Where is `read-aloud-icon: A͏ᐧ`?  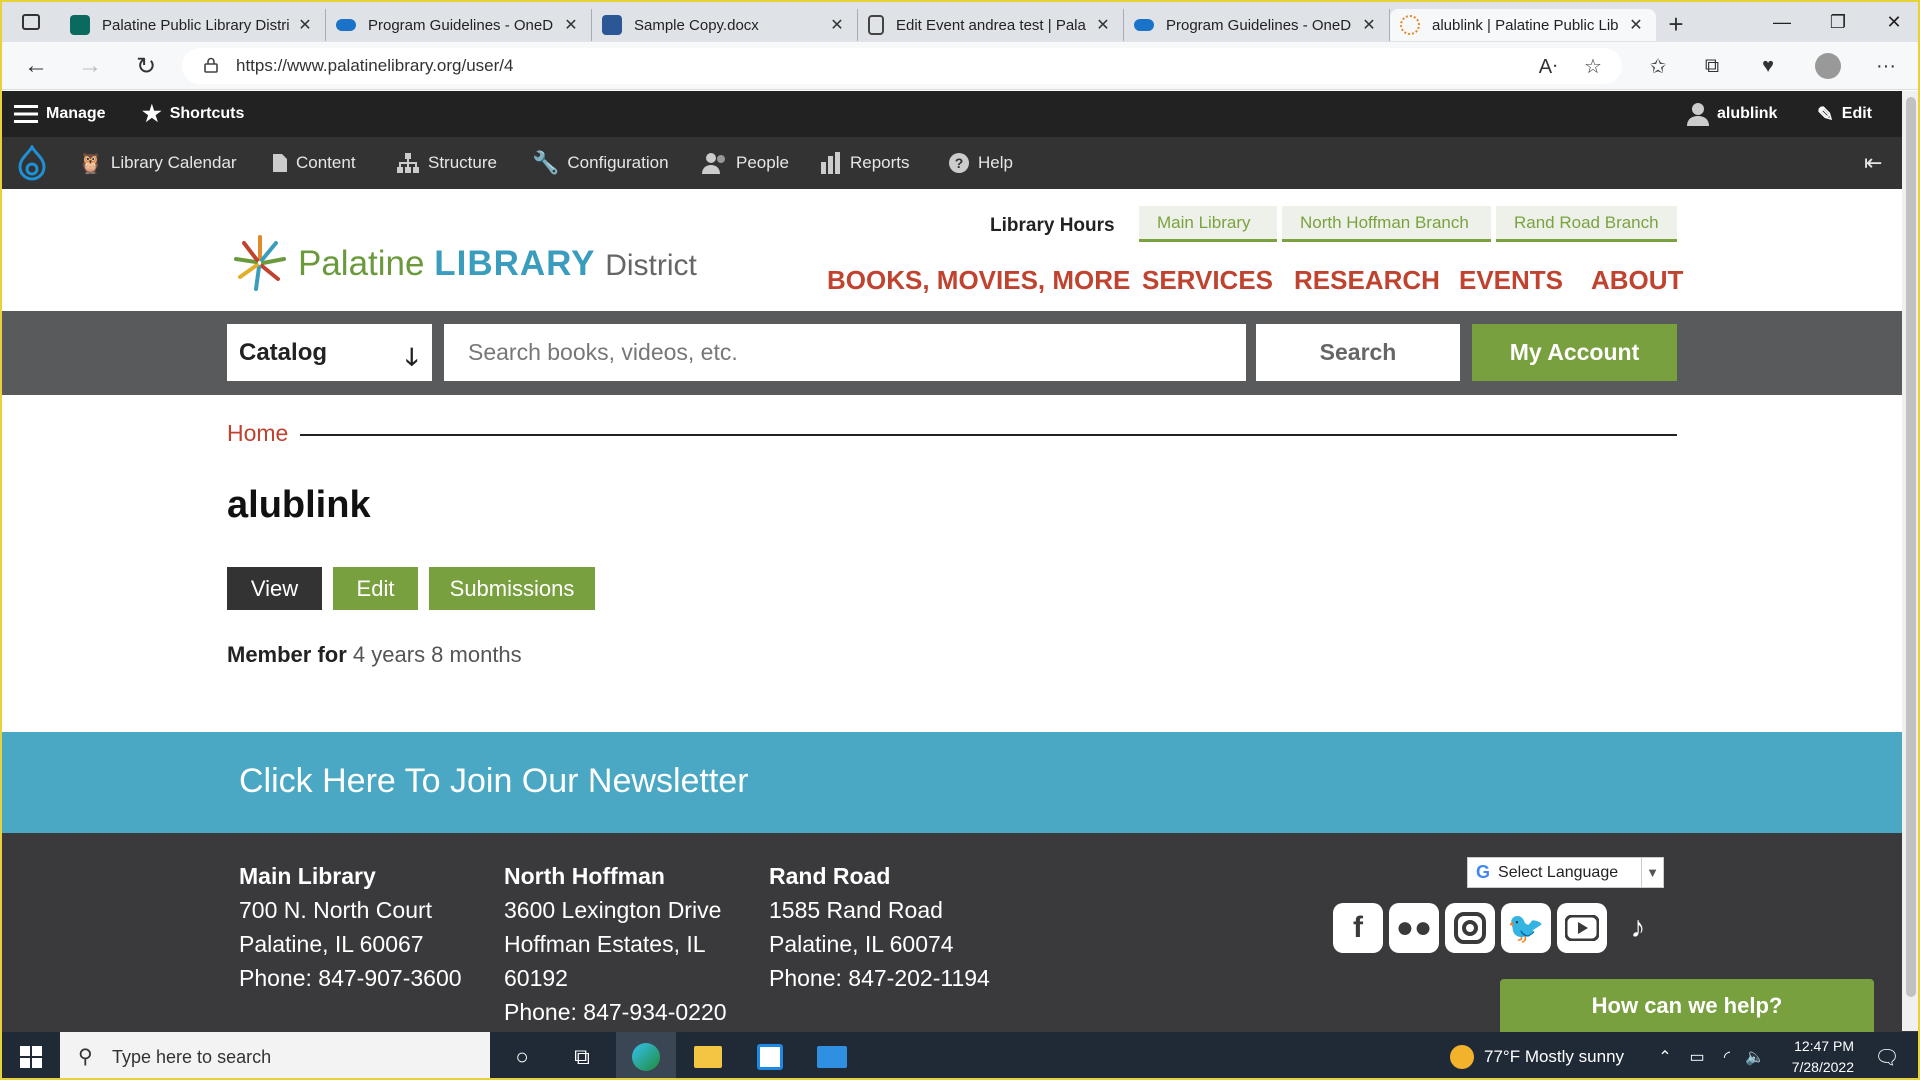 read-aloud-icon: A͏ᐧ is located at coordinates (1548, 66).